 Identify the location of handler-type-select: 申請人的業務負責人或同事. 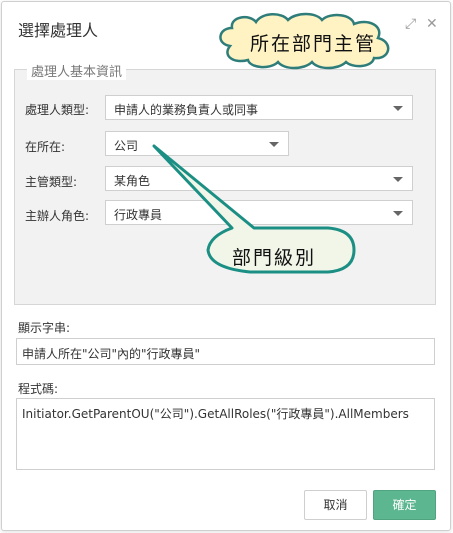
(259, 107).